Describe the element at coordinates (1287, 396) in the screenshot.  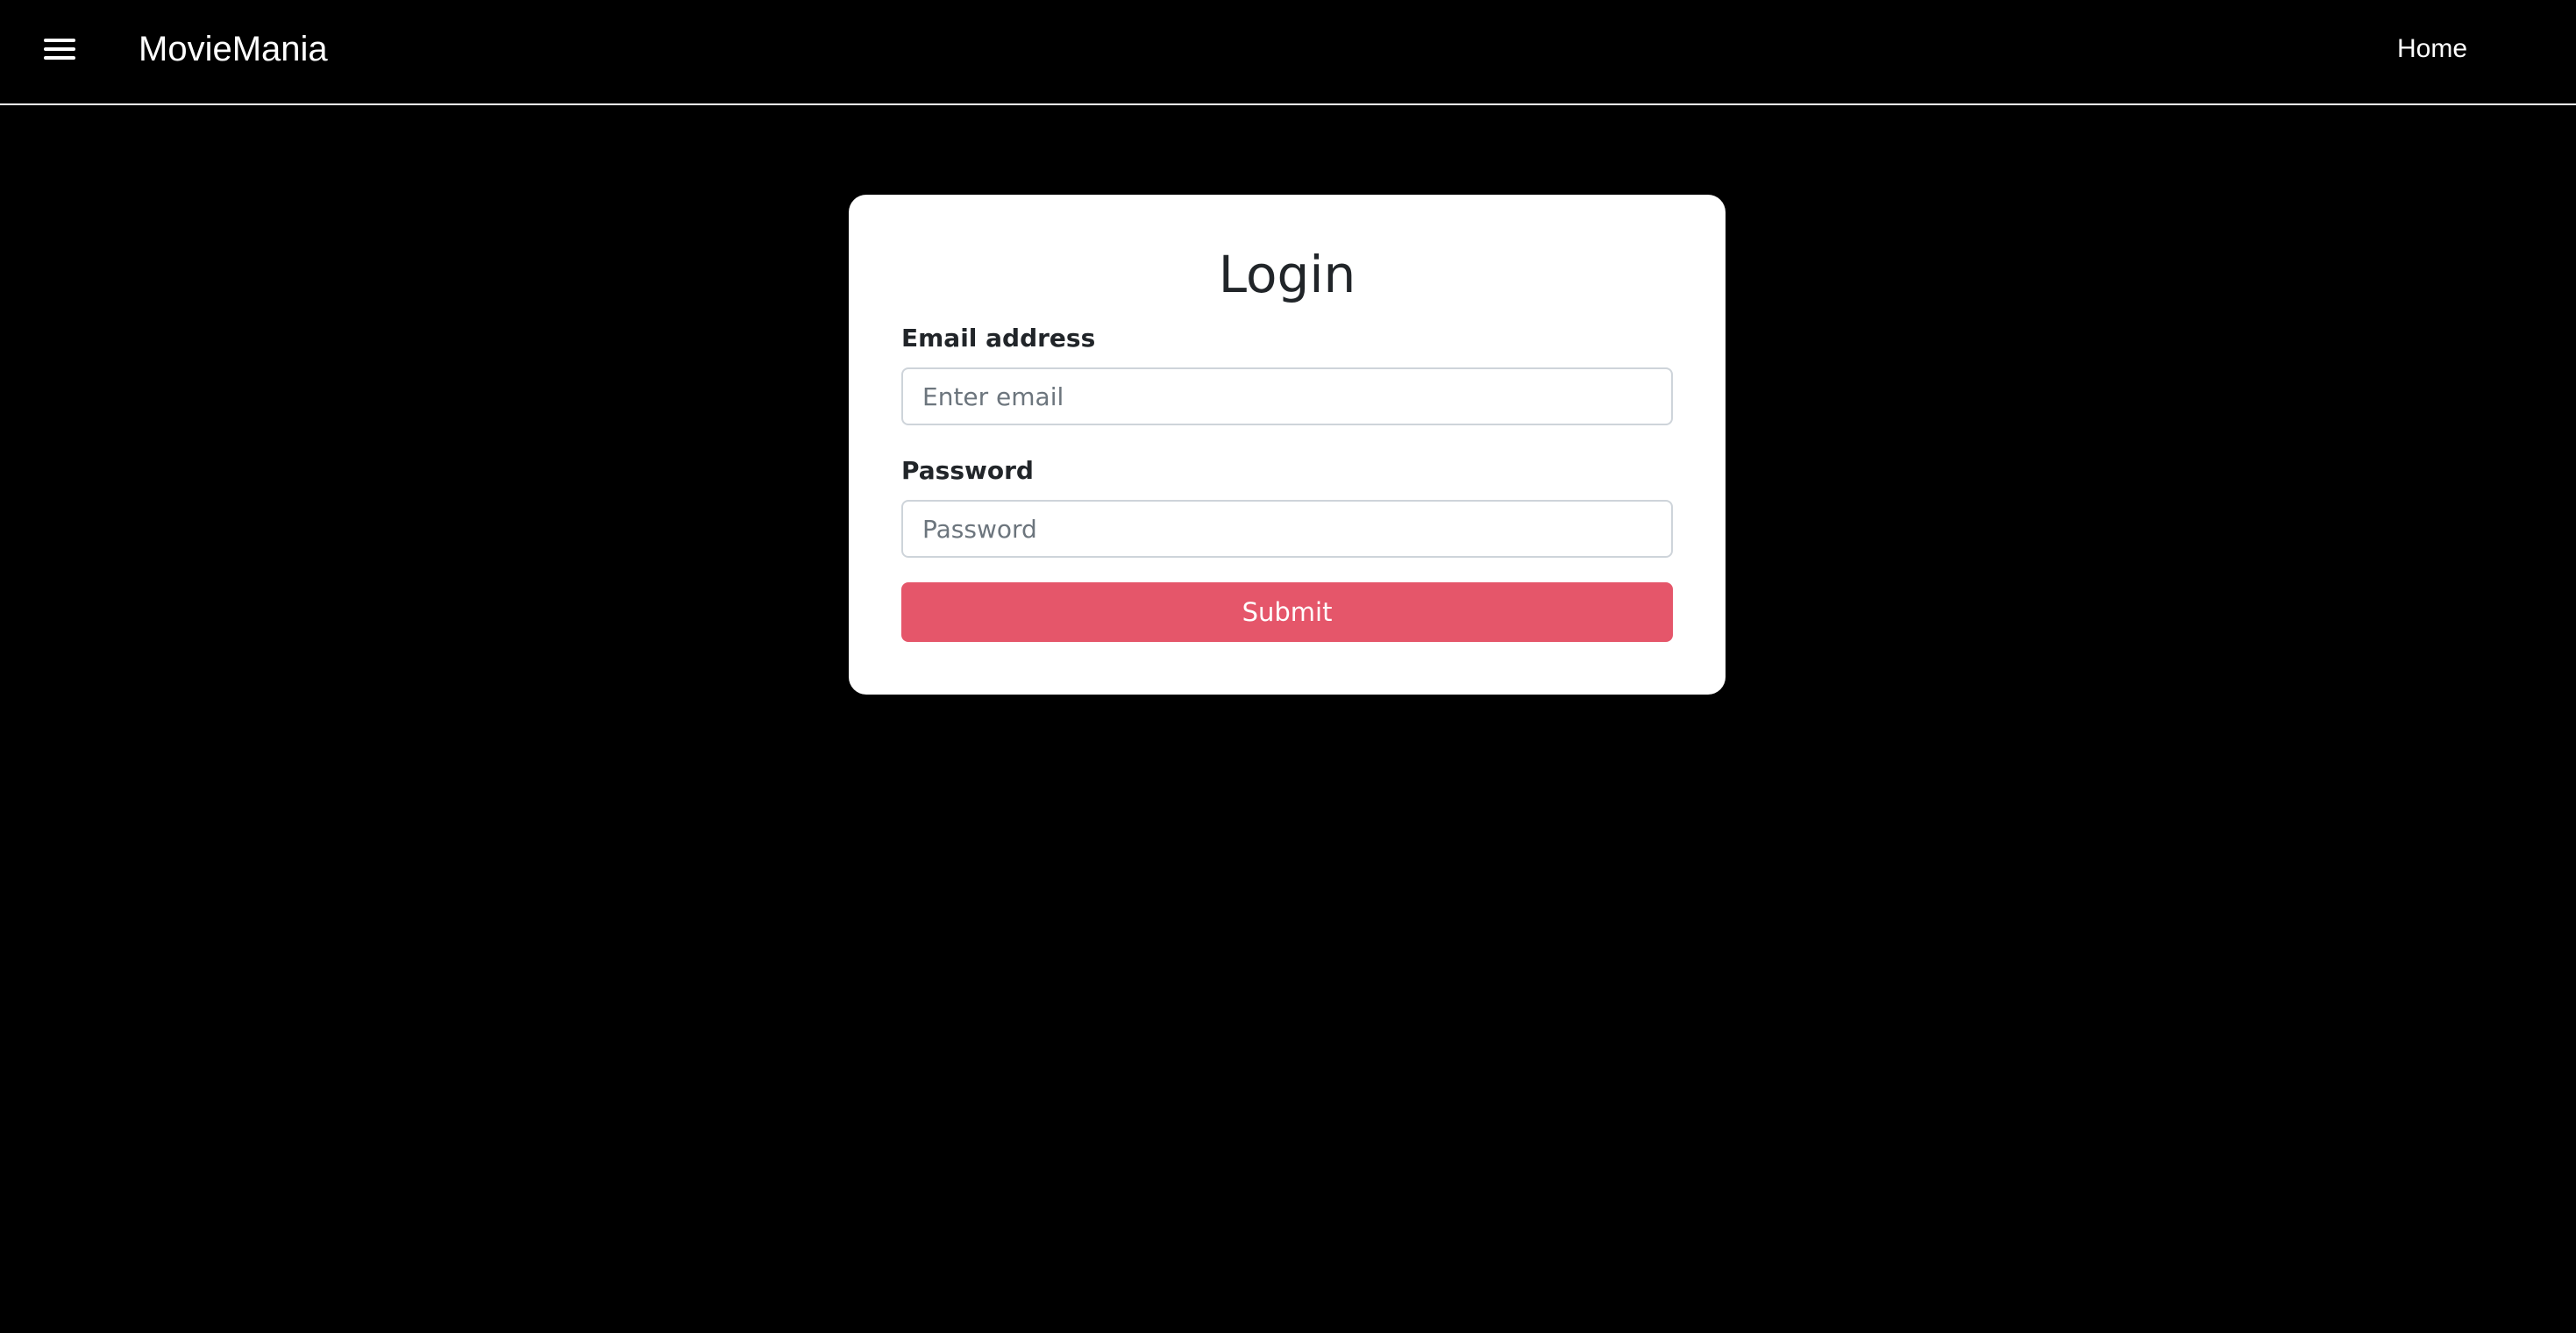
I see `email-field` at that location.